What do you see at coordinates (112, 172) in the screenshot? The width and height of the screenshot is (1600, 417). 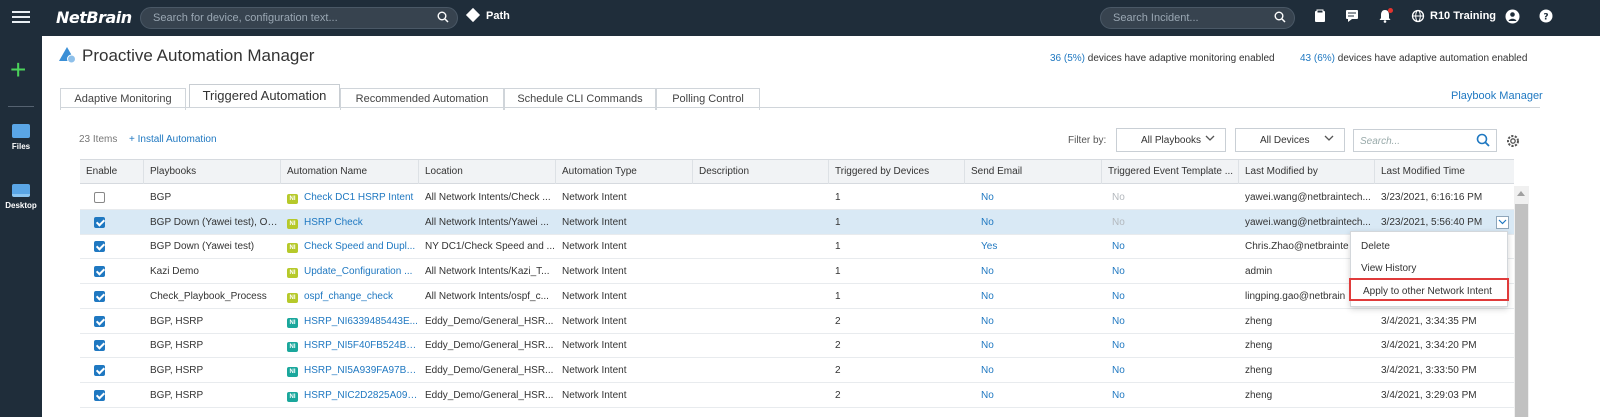 I see `column-header-enable: Enable` at bounding box center [112, 172].